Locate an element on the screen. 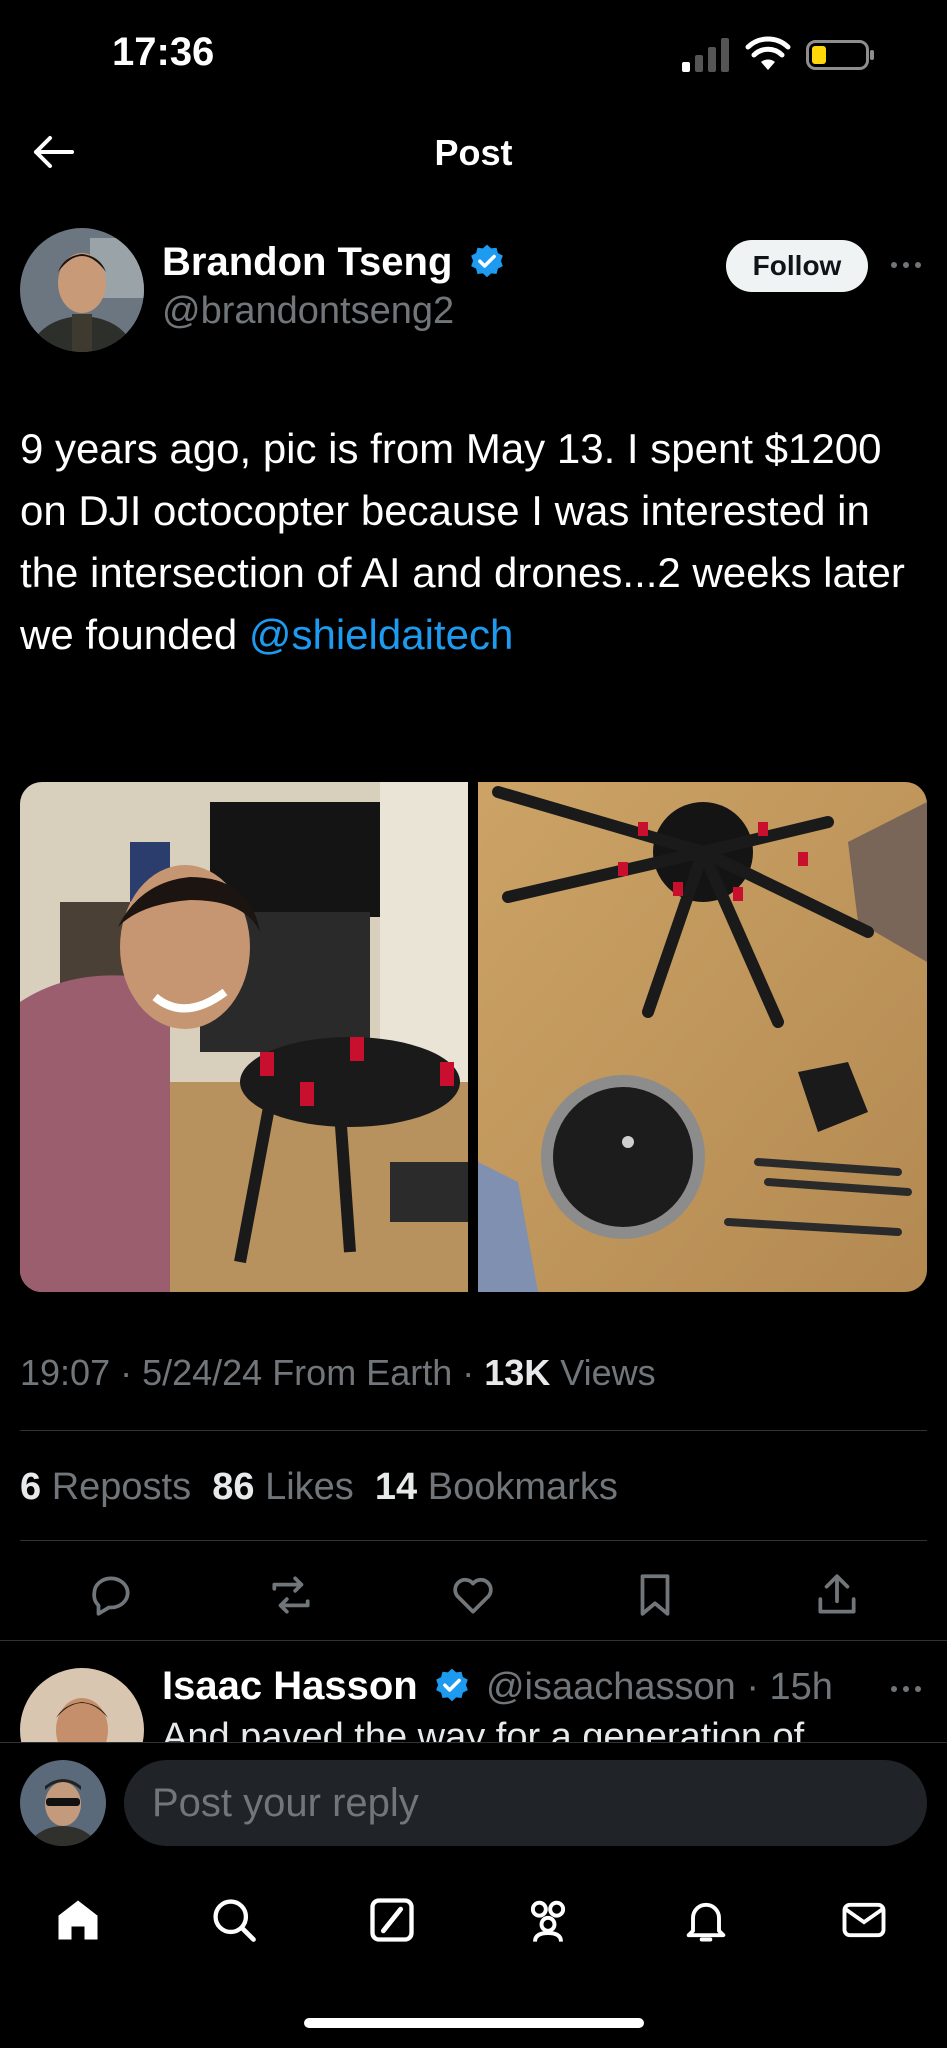  share-icon is located at coordinates (837, 1595).